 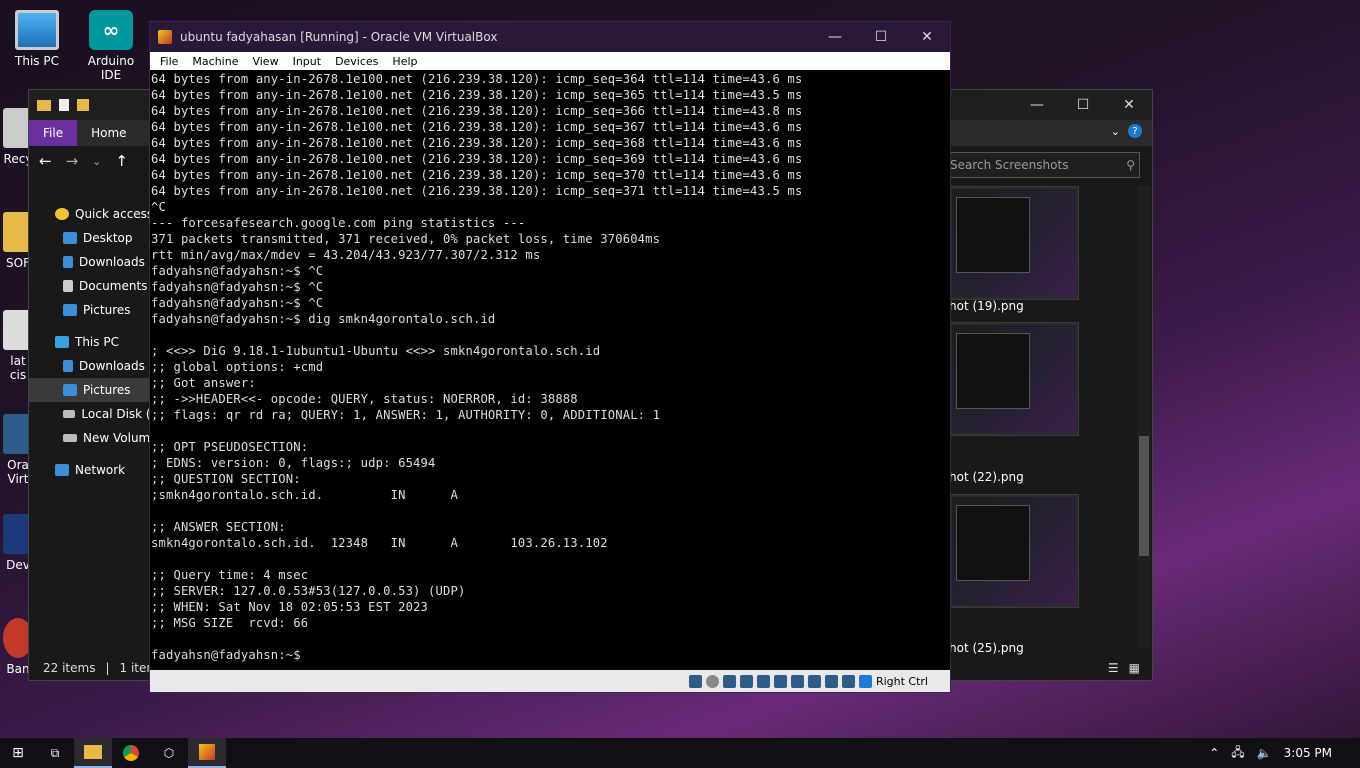 What do you see at coordinates (83, 105) in the screenshot?
I see `new-folder-icon` at bounding box center [83, 105].